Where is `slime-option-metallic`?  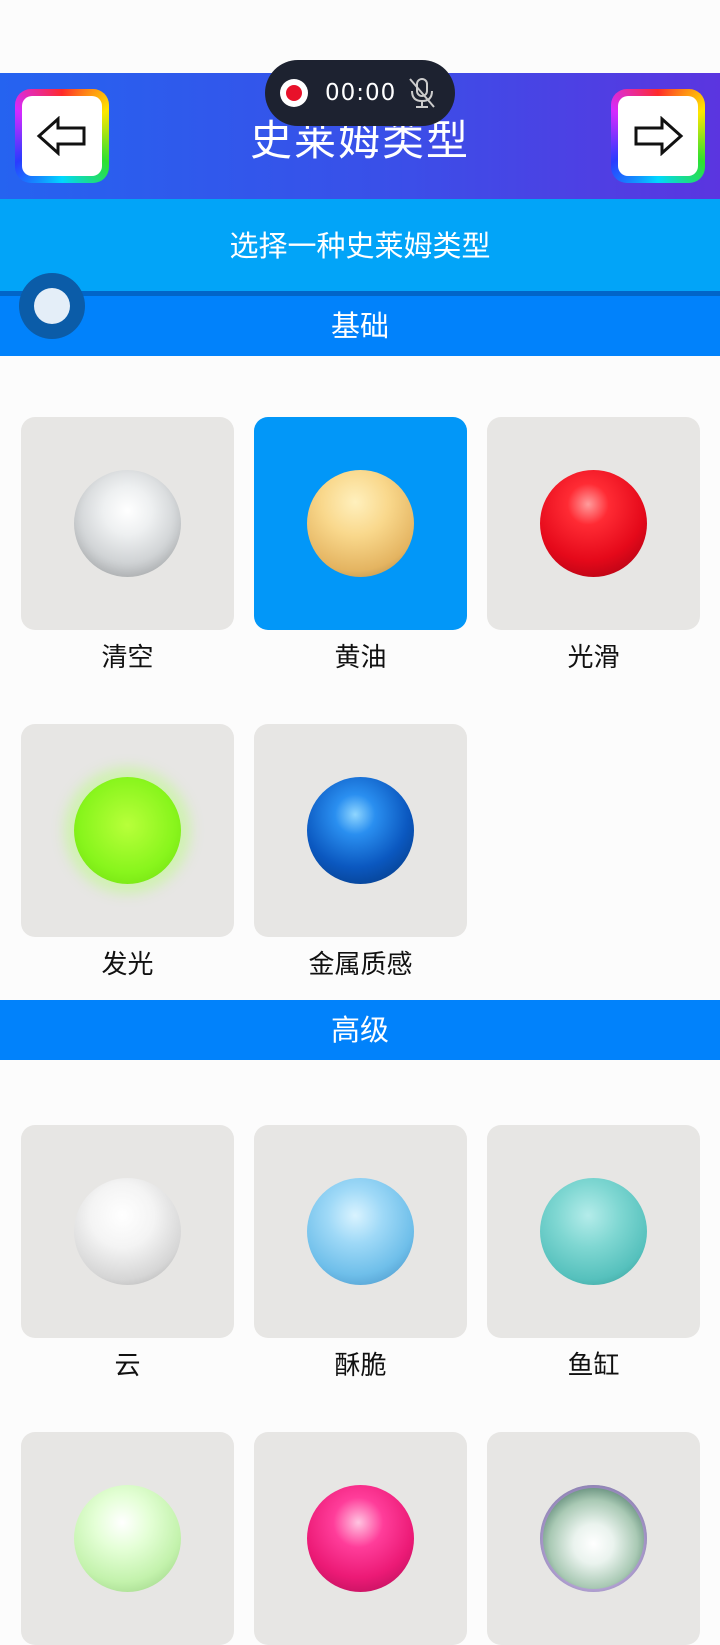 slime-option-metallic is located at coordinates (360, 830).